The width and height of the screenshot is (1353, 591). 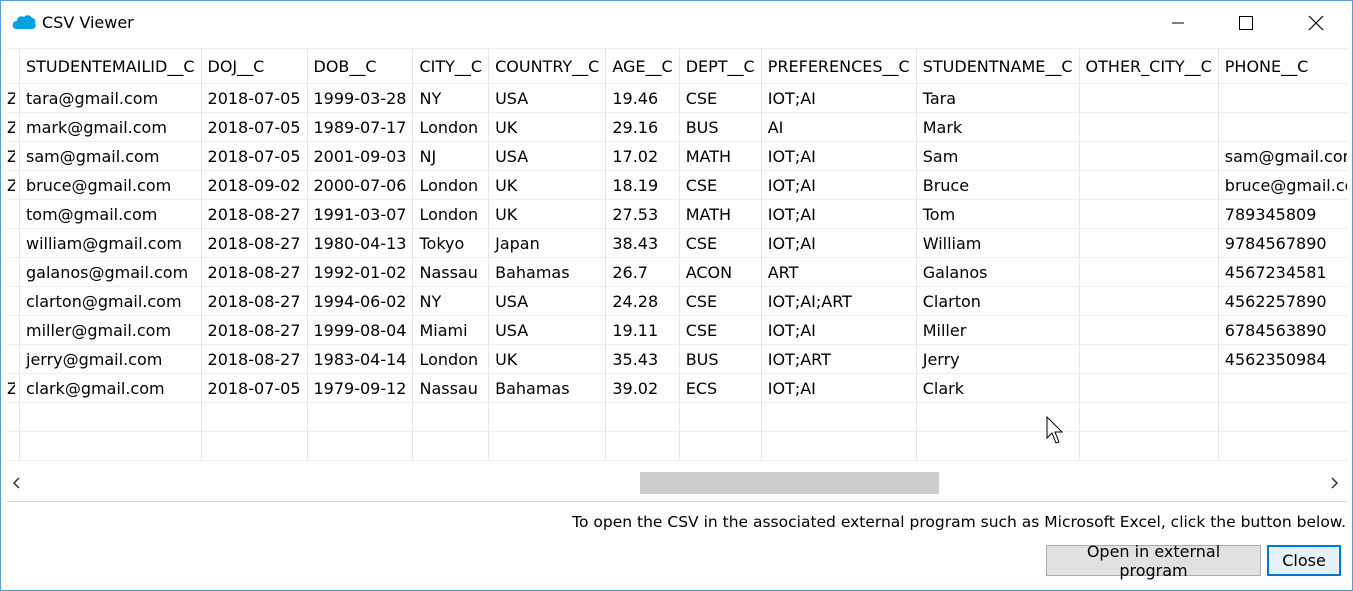 What do you see at coordinates (110, 214) in the screenshot?
I see `table-cell: tom@gmail.com` at bounding box center [110, 214].